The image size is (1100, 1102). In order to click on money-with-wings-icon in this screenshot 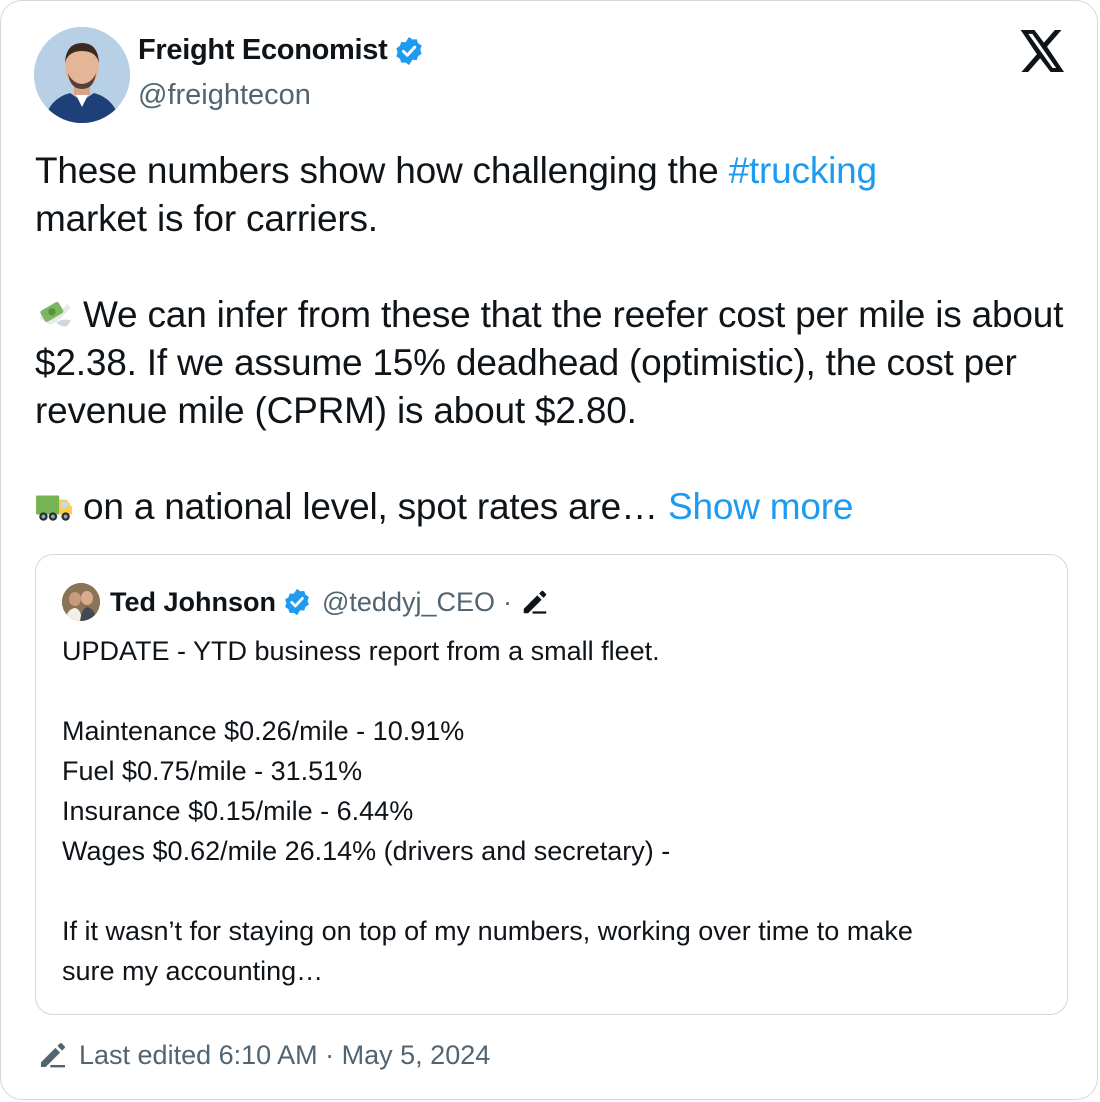, I will do `click(55, 314)`.